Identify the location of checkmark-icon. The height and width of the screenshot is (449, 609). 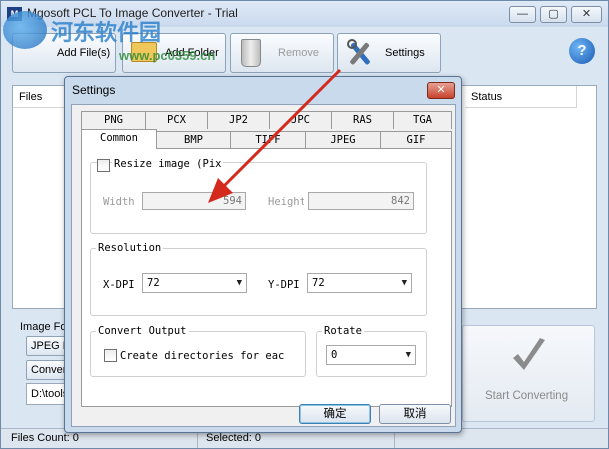
(529, 354).